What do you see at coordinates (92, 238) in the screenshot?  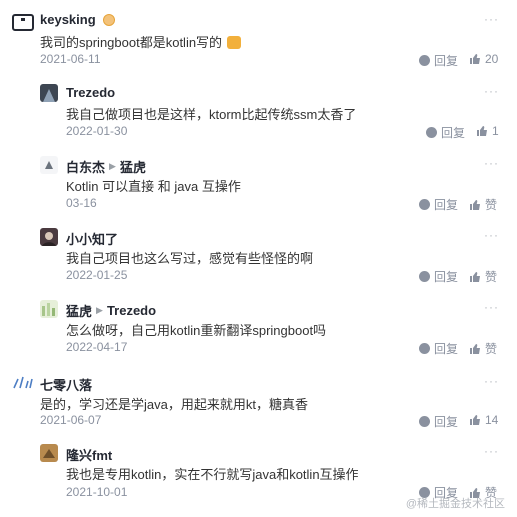 I see `author-name: 小小知了` at bounding box center [92, 238].